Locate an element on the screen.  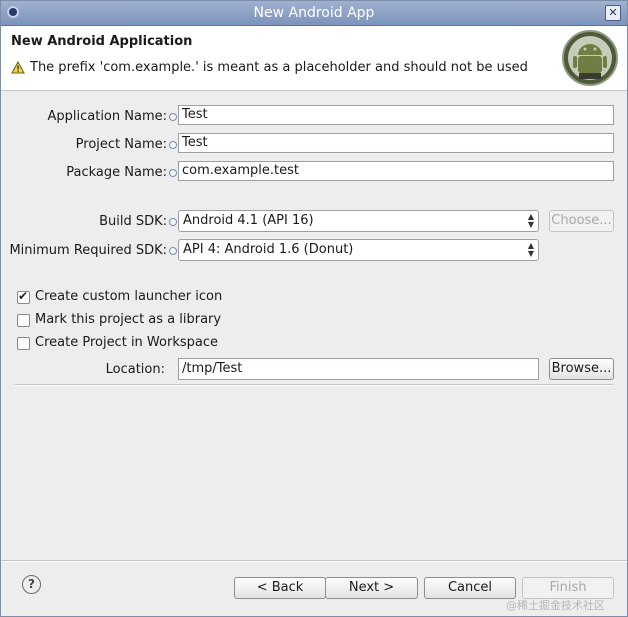
build-sdk-label: Build SDK: is located at coordinates (133, 221).